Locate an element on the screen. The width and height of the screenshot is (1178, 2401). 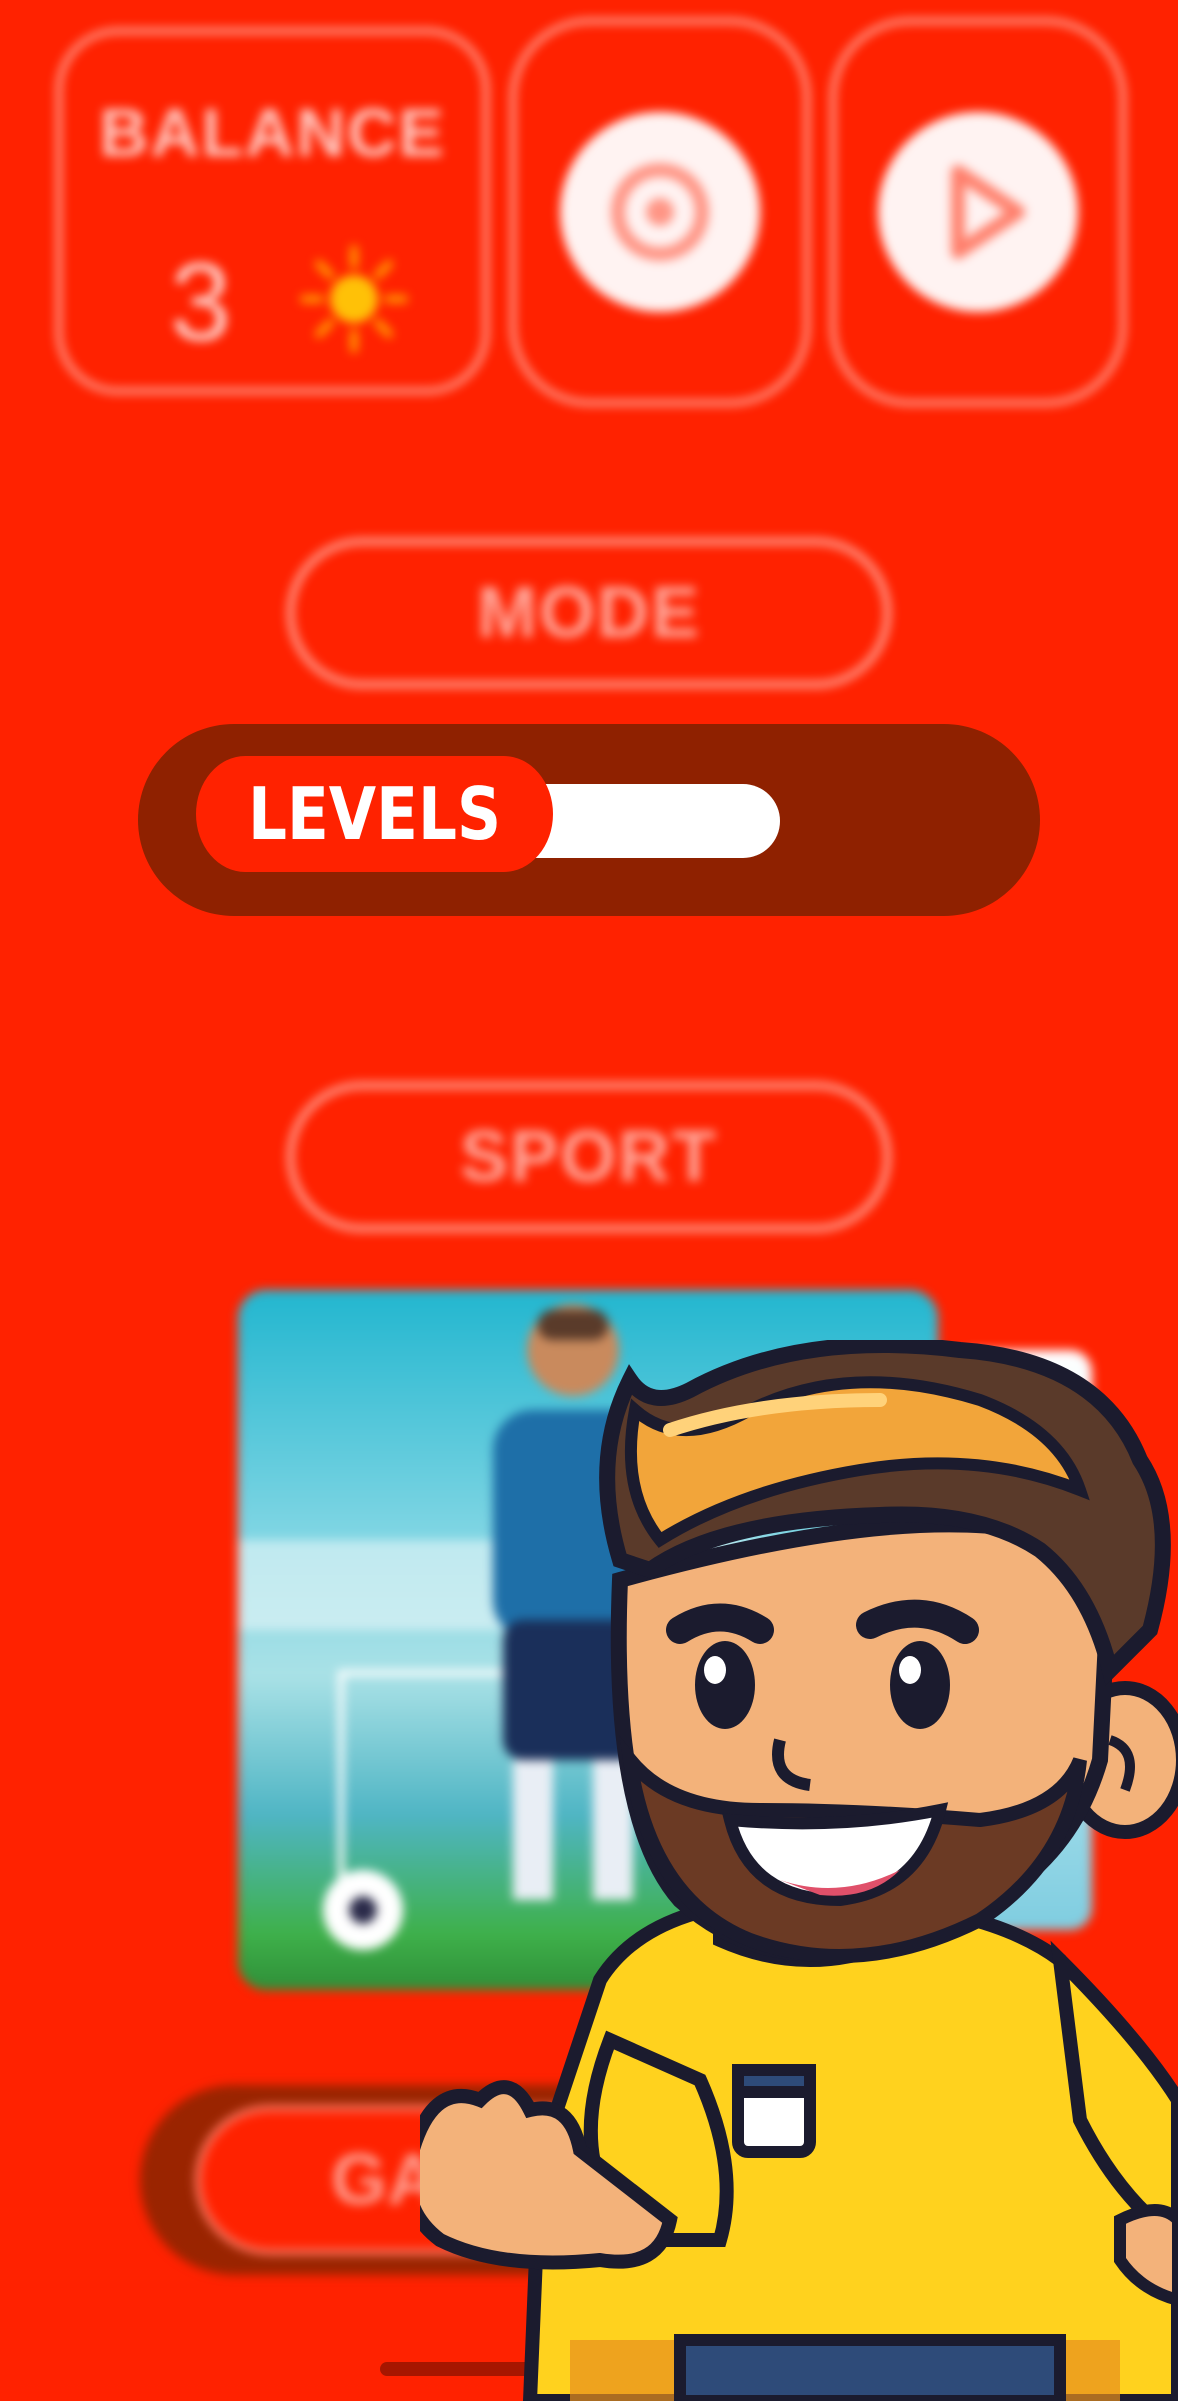
play-button-circle is located at coordinates (978, 212).